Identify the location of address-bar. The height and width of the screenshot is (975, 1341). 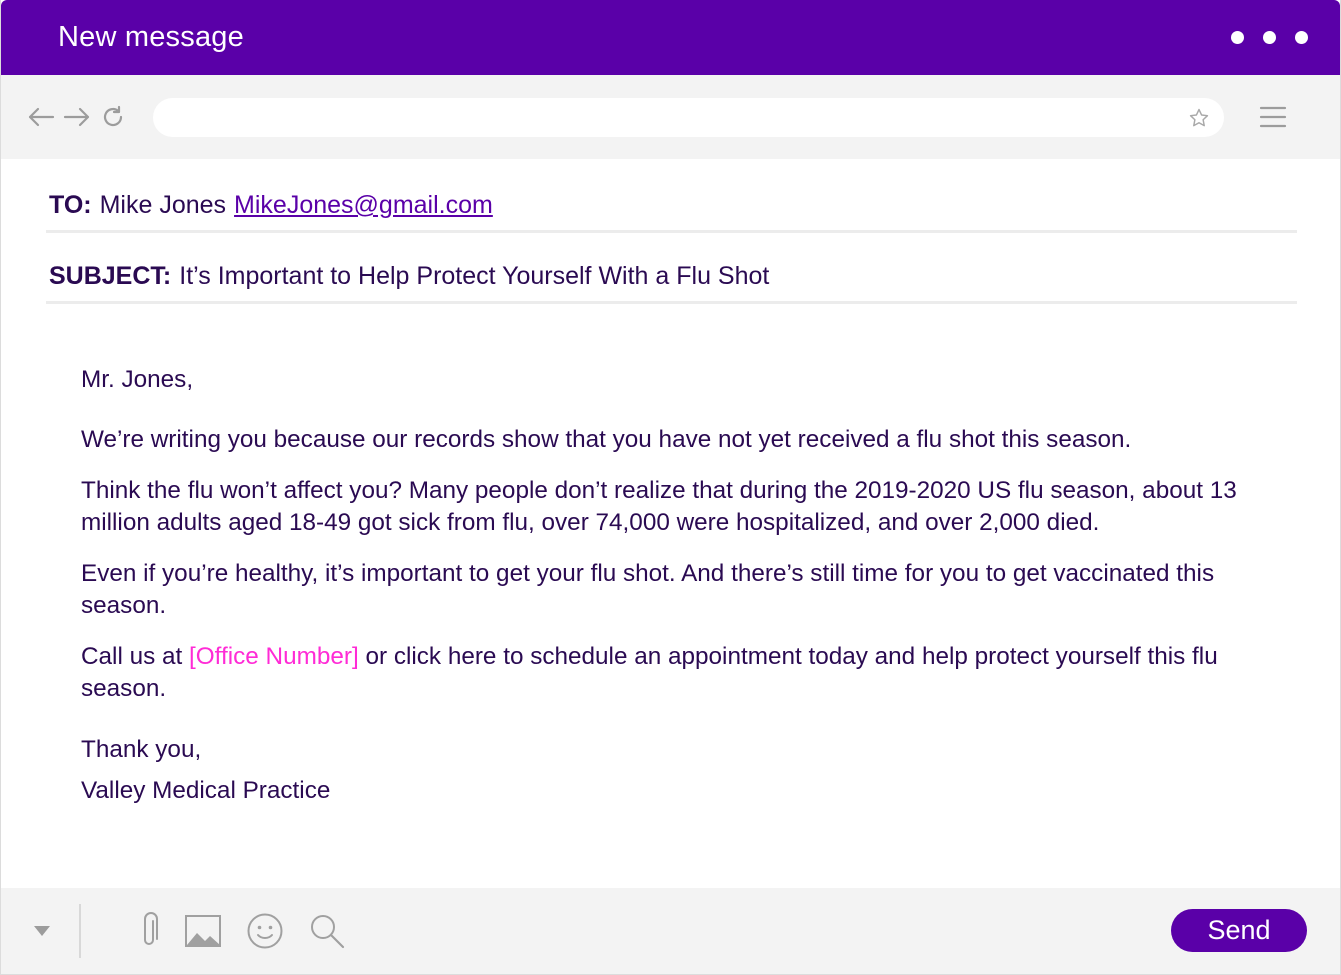
(688, 117).